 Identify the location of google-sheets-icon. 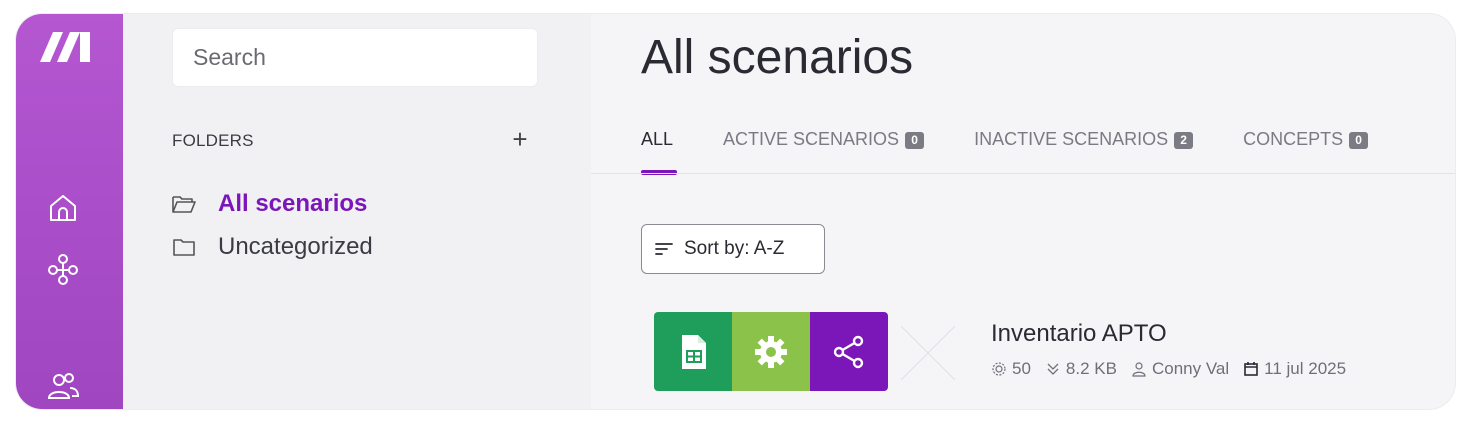
(694, 351).